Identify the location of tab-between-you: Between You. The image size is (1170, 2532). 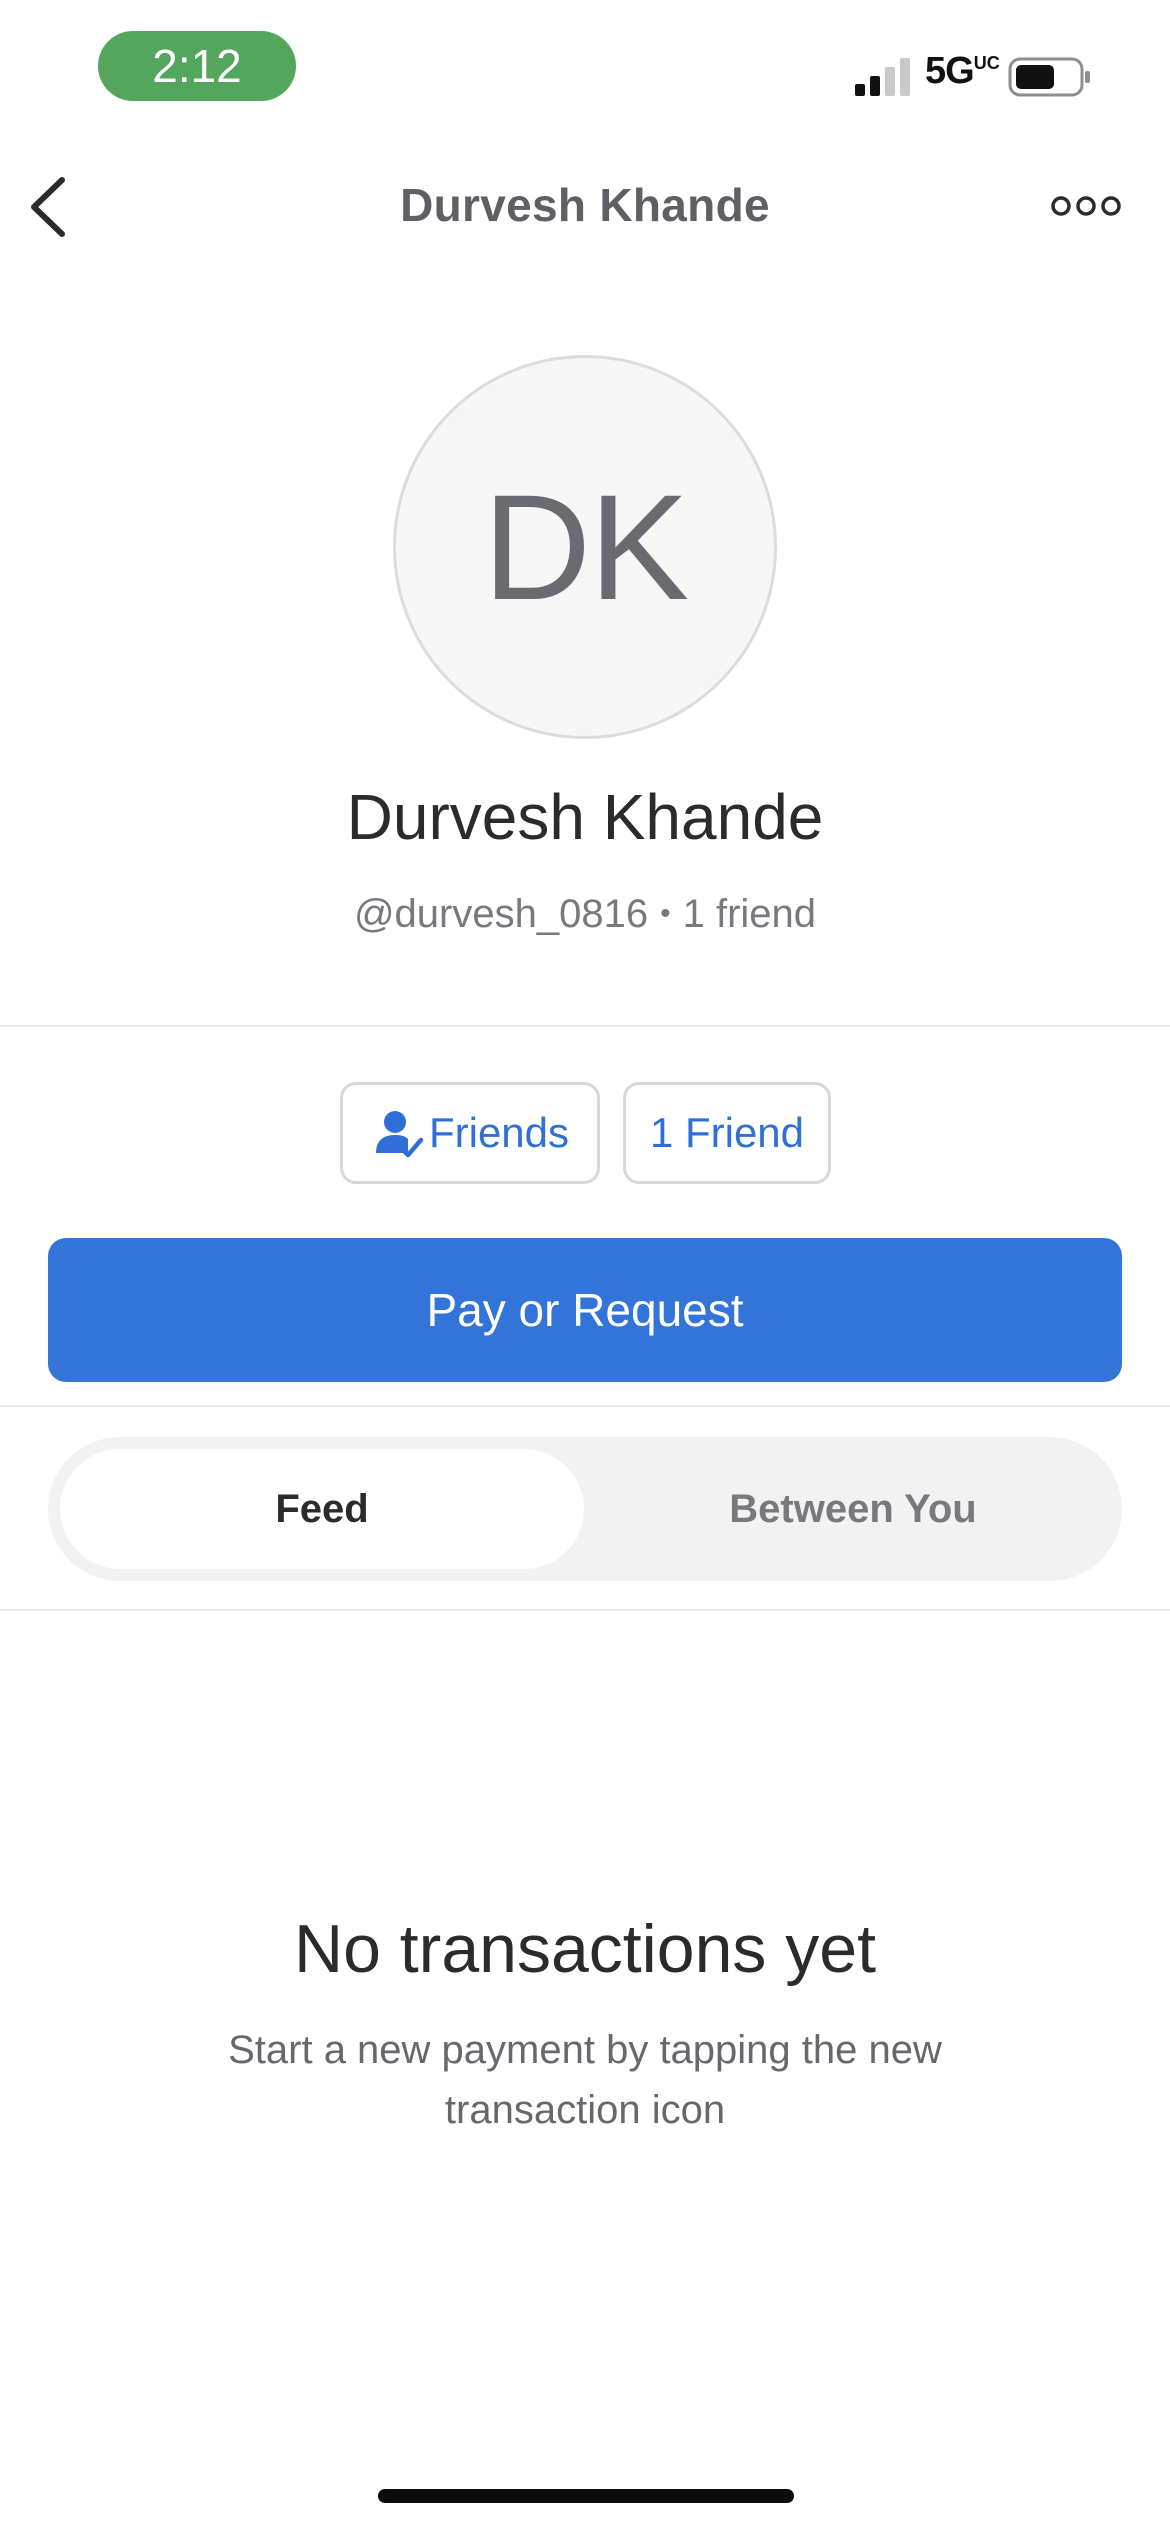
(853, 1509).